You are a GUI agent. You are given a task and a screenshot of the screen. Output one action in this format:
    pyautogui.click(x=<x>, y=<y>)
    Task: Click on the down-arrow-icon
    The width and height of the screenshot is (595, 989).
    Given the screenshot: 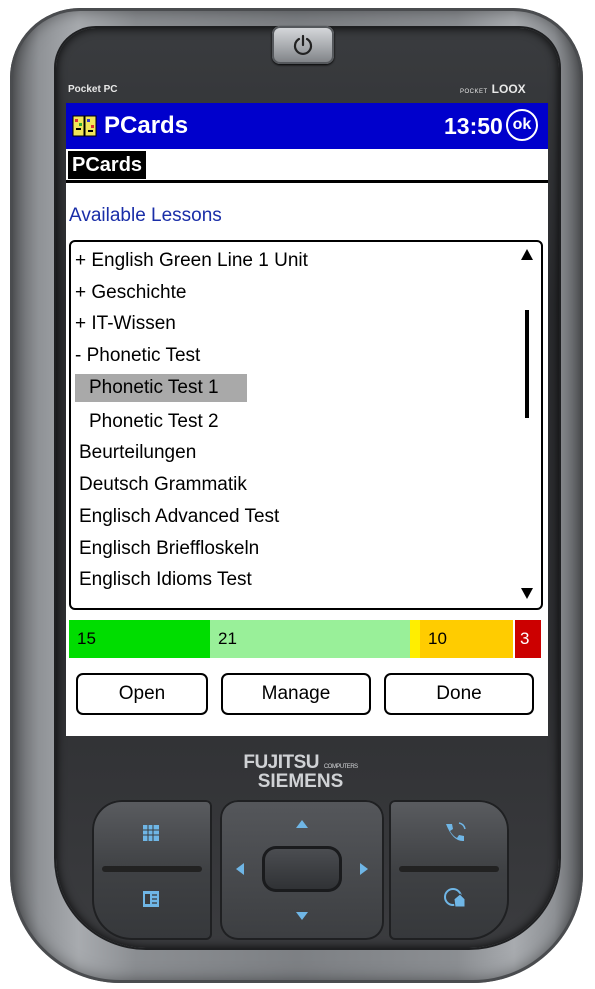 What is the action you would take?
    pyautogui.click(x=302, y=916)
    